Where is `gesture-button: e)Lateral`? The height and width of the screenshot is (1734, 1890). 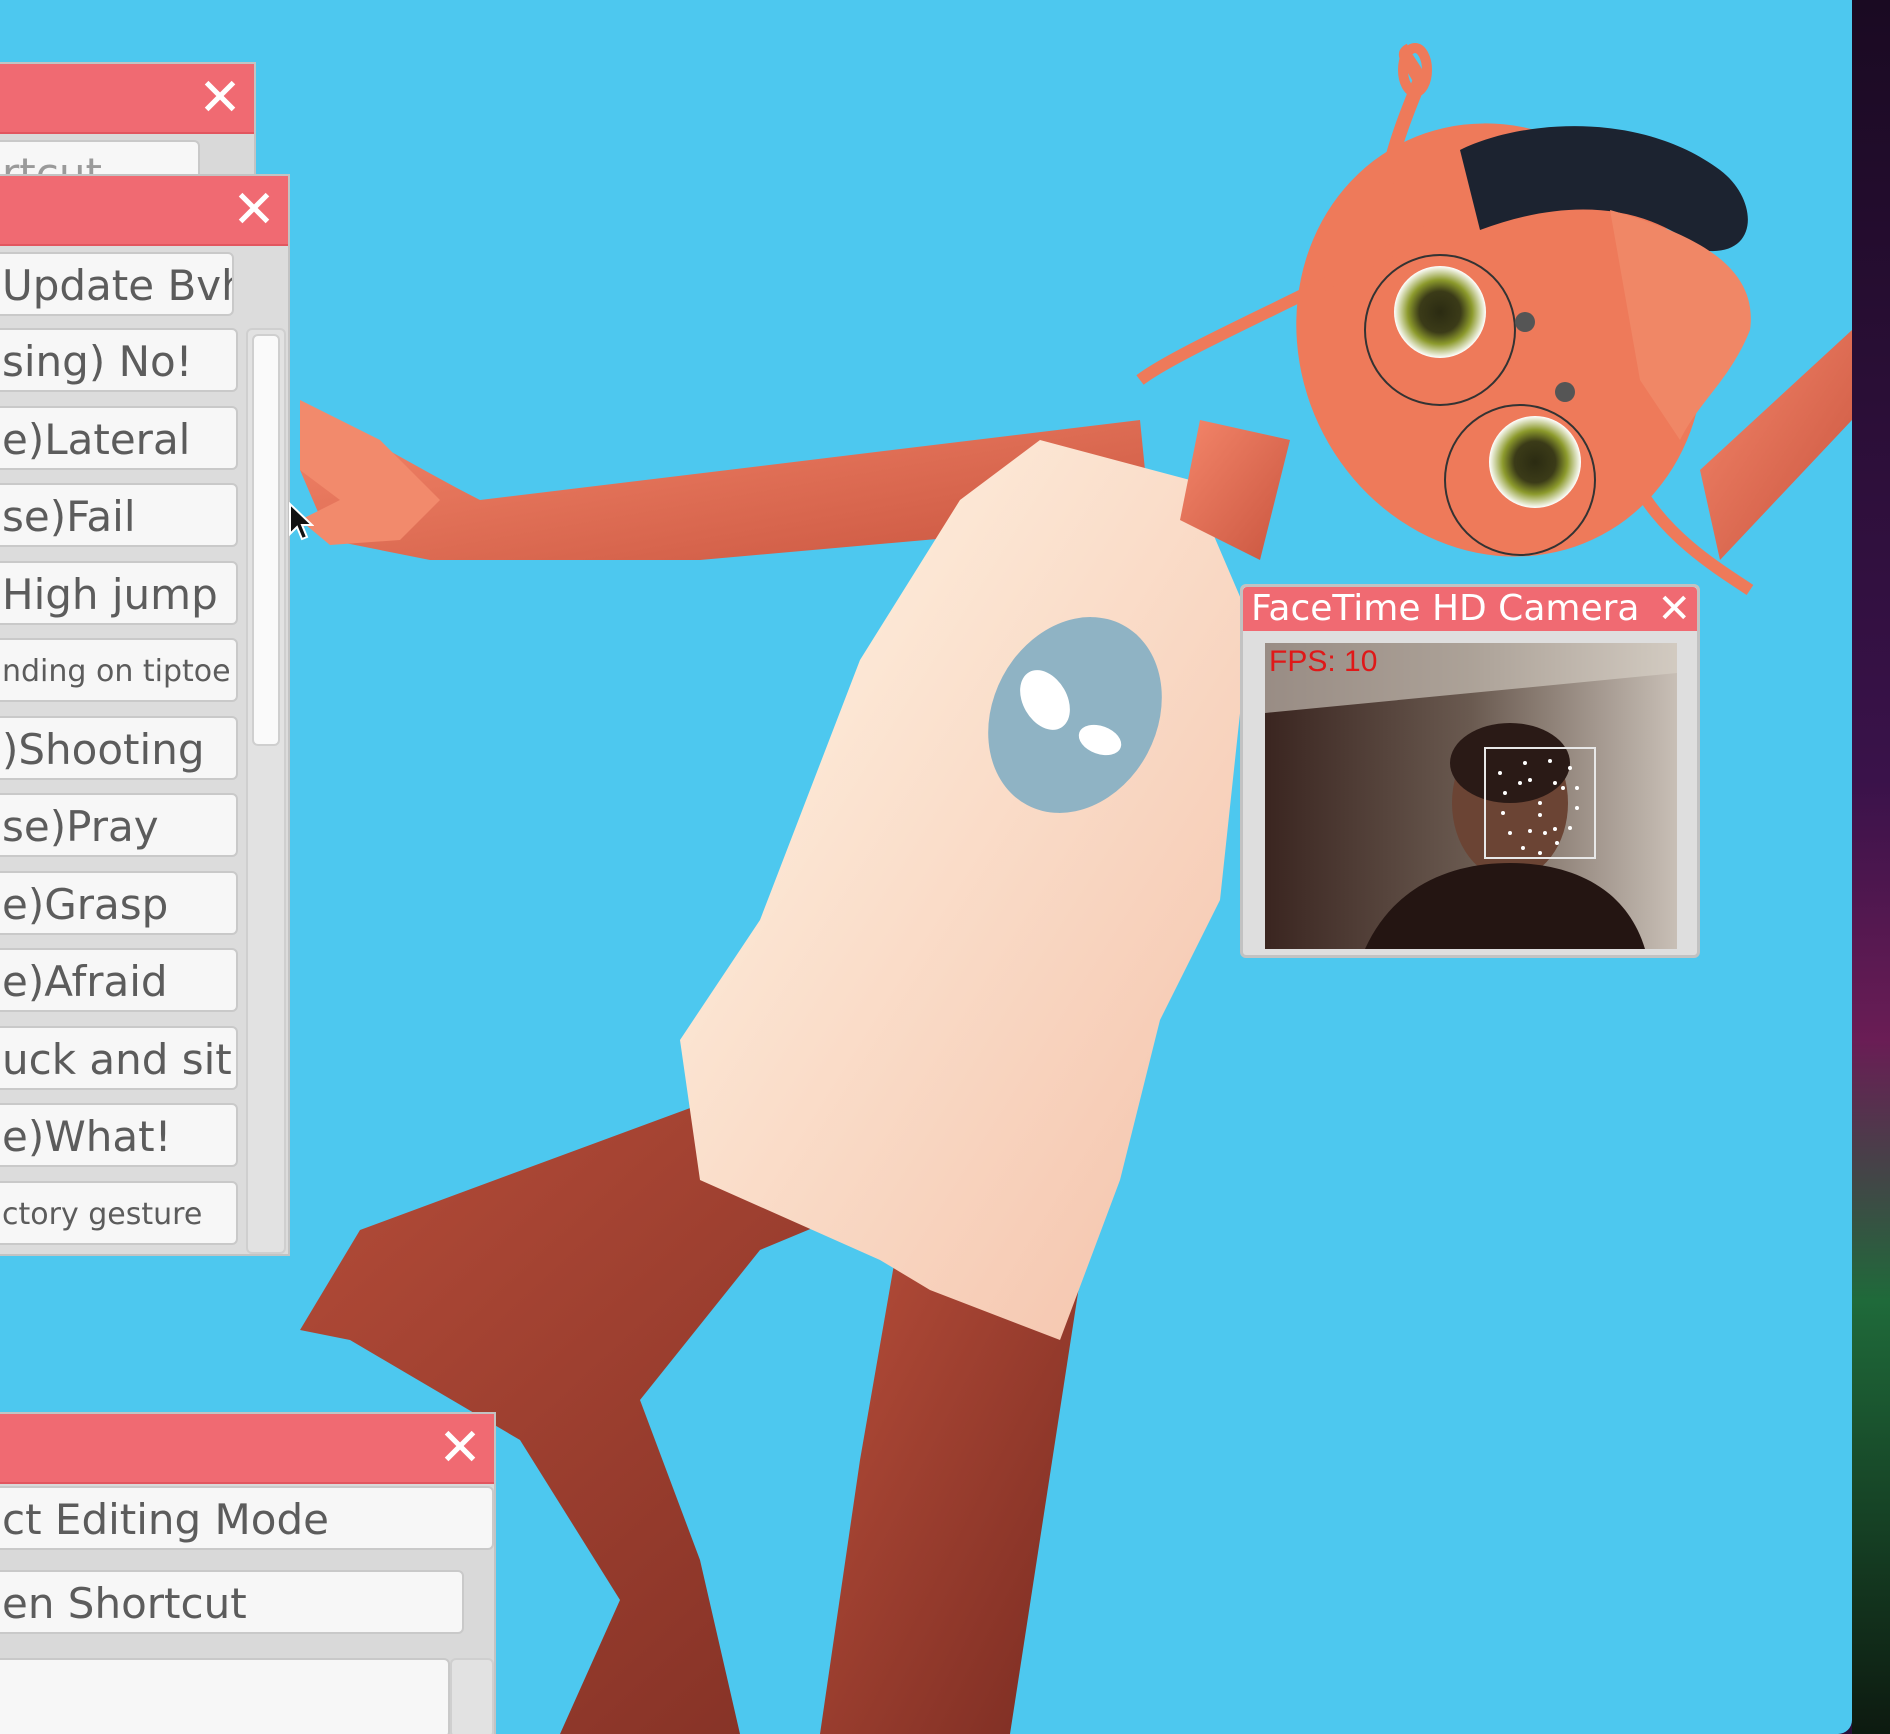 gesture-button: e)Lateral is located at coordinates (119, 437).